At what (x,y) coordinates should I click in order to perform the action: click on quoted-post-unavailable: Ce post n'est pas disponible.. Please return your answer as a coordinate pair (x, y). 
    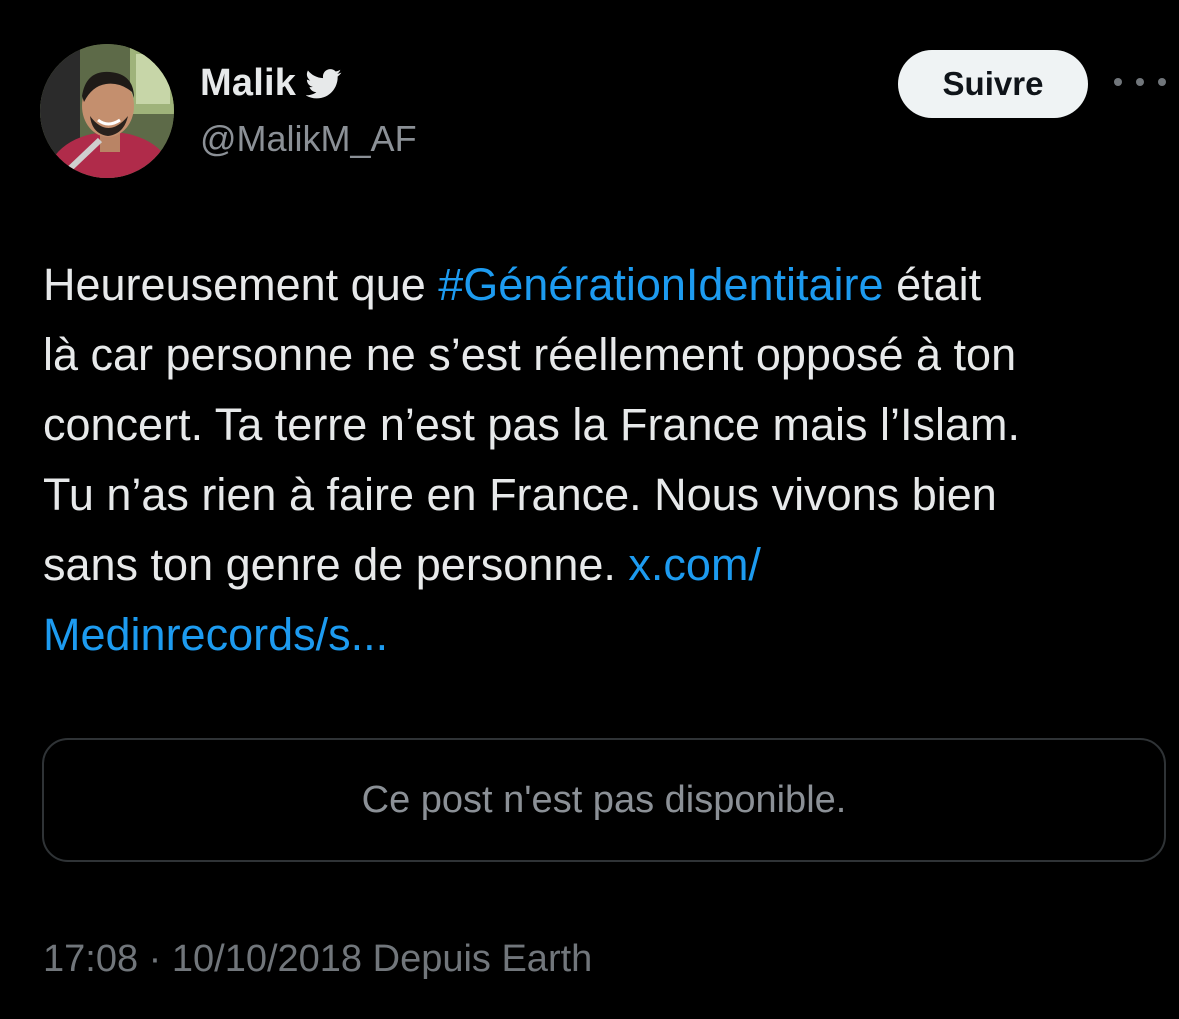
    Looking at the image, I should click on (604, 800).